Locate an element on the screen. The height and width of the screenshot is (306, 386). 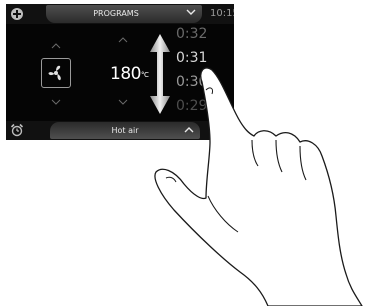
chevron-down-icon is located at coordinates (191, 12).